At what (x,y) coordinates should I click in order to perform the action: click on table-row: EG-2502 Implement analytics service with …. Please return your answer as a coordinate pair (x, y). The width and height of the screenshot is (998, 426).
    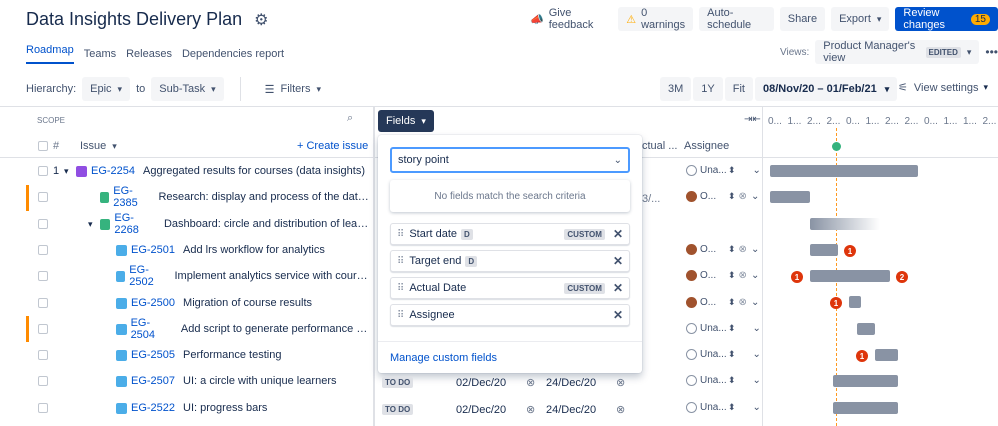
    Looking at the image, I should click on (199, 276).